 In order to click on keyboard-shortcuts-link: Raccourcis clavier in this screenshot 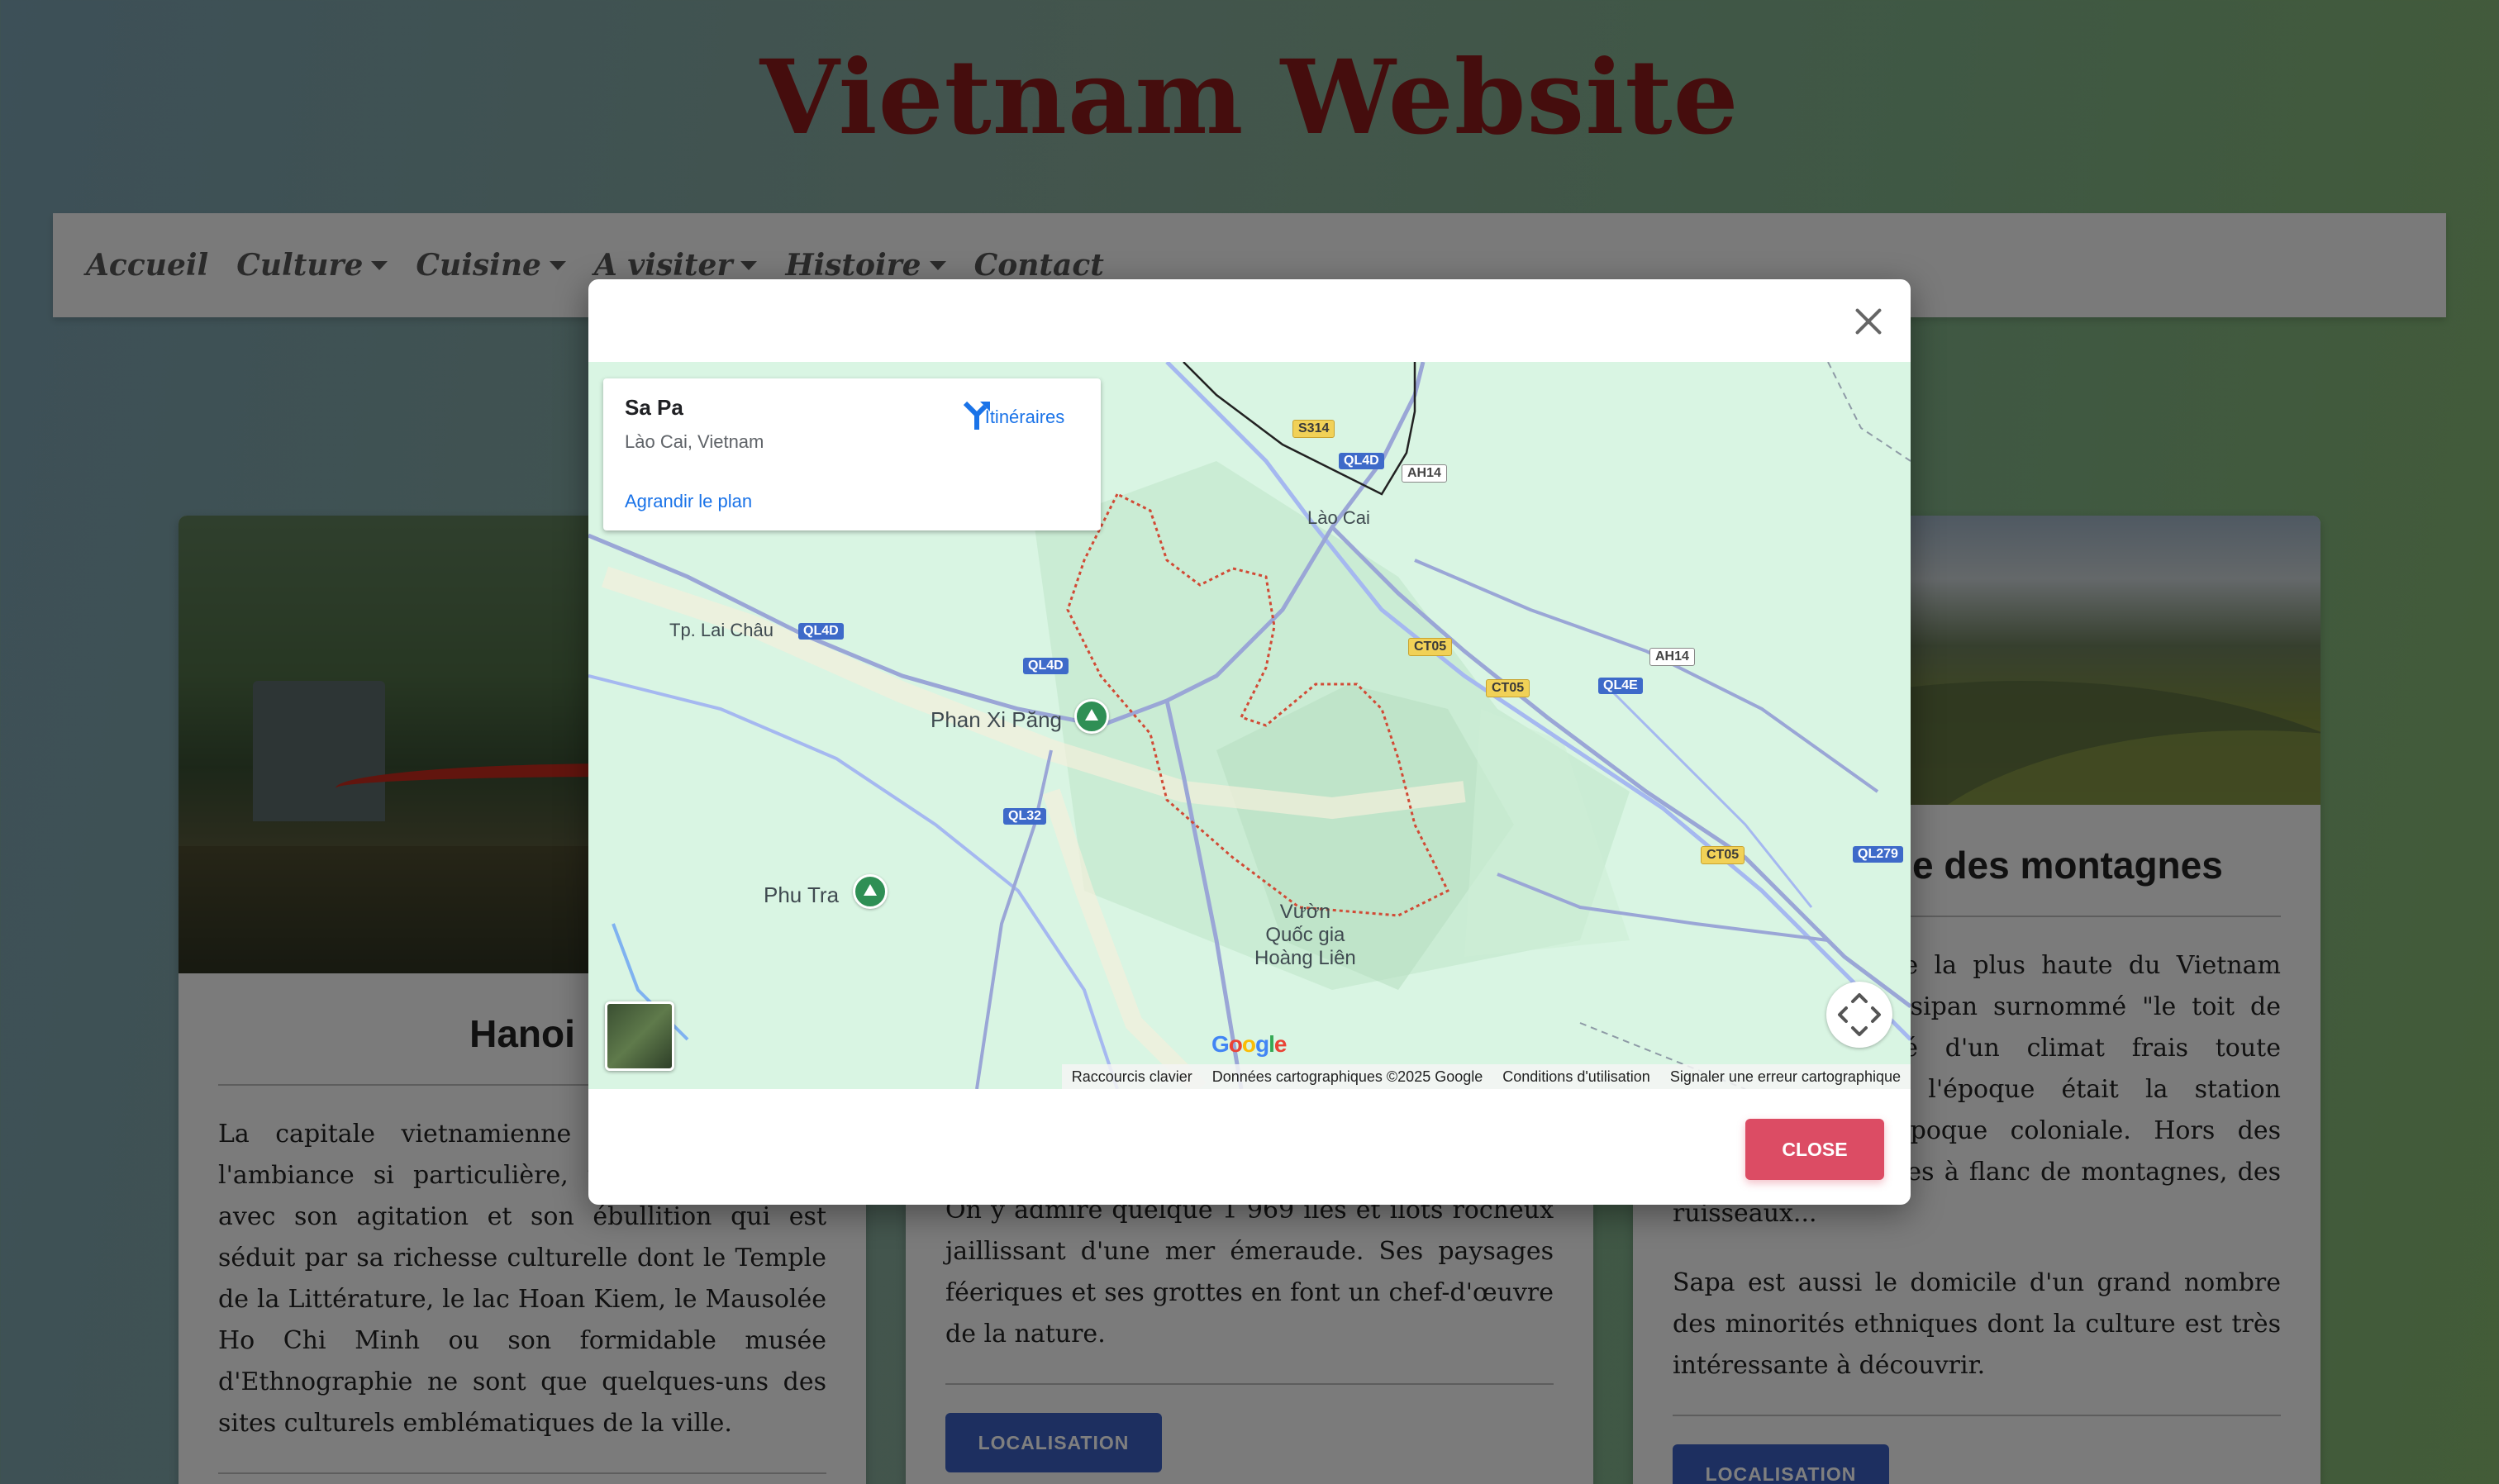, I will do `click(1132, 1077)`.